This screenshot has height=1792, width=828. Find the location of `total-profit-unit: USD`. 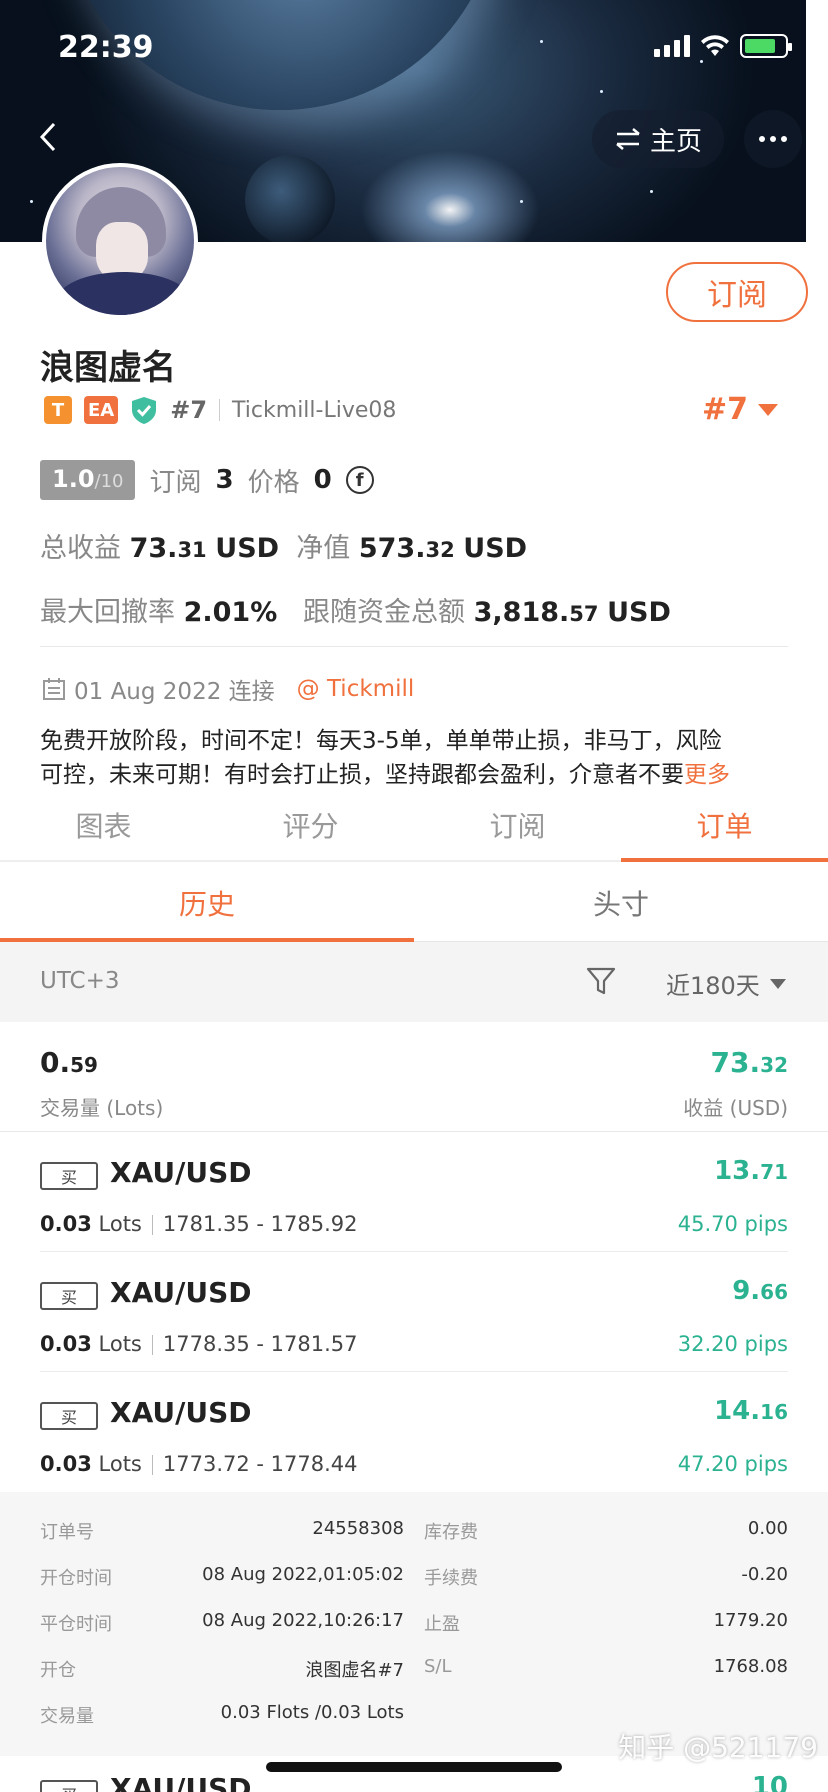

total-profit-unit: USD is located at coordinates (247, 548).